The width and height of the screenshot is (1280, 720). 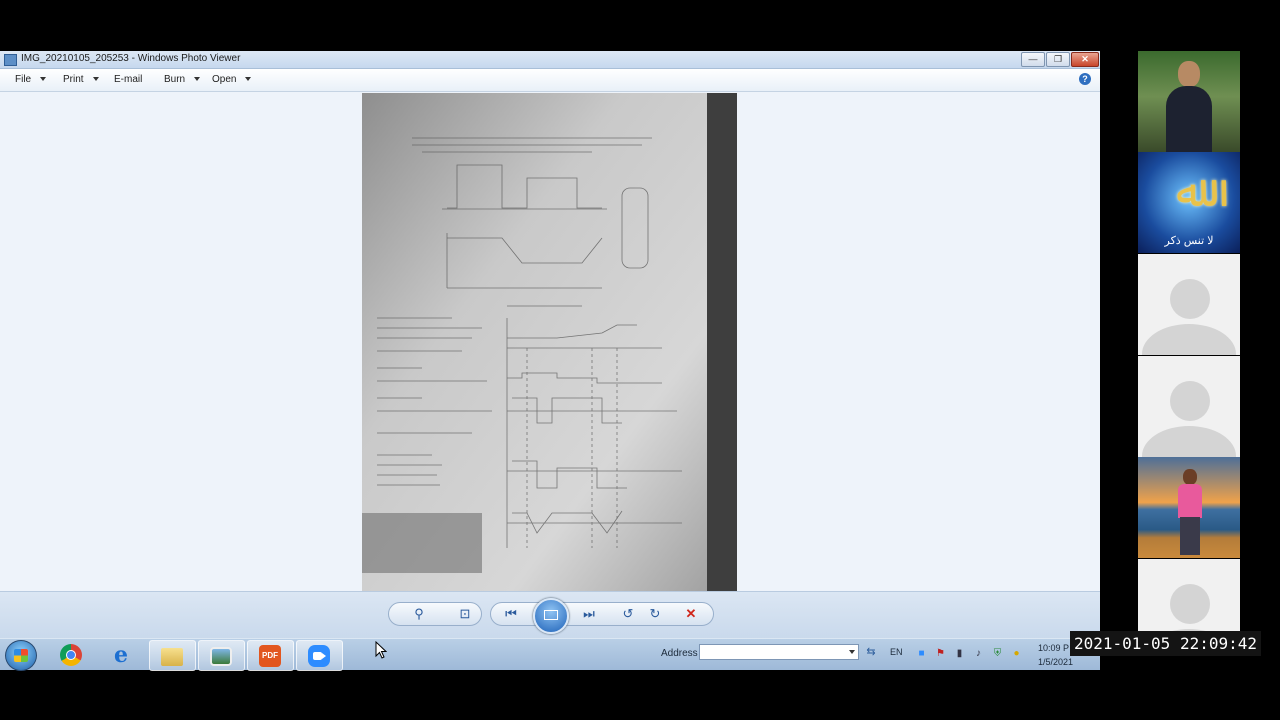 I want to click on rotate-counterclockwise-icon: ↺, so click(x=628, y=613).